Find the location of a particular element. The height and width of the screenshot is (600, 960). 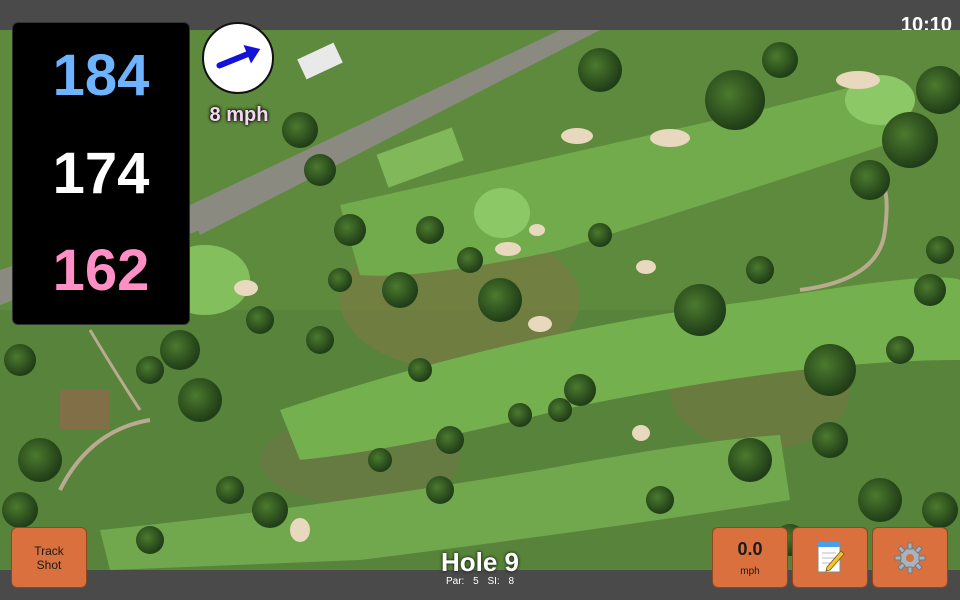

notes-button is located at coordinates (830, 557).